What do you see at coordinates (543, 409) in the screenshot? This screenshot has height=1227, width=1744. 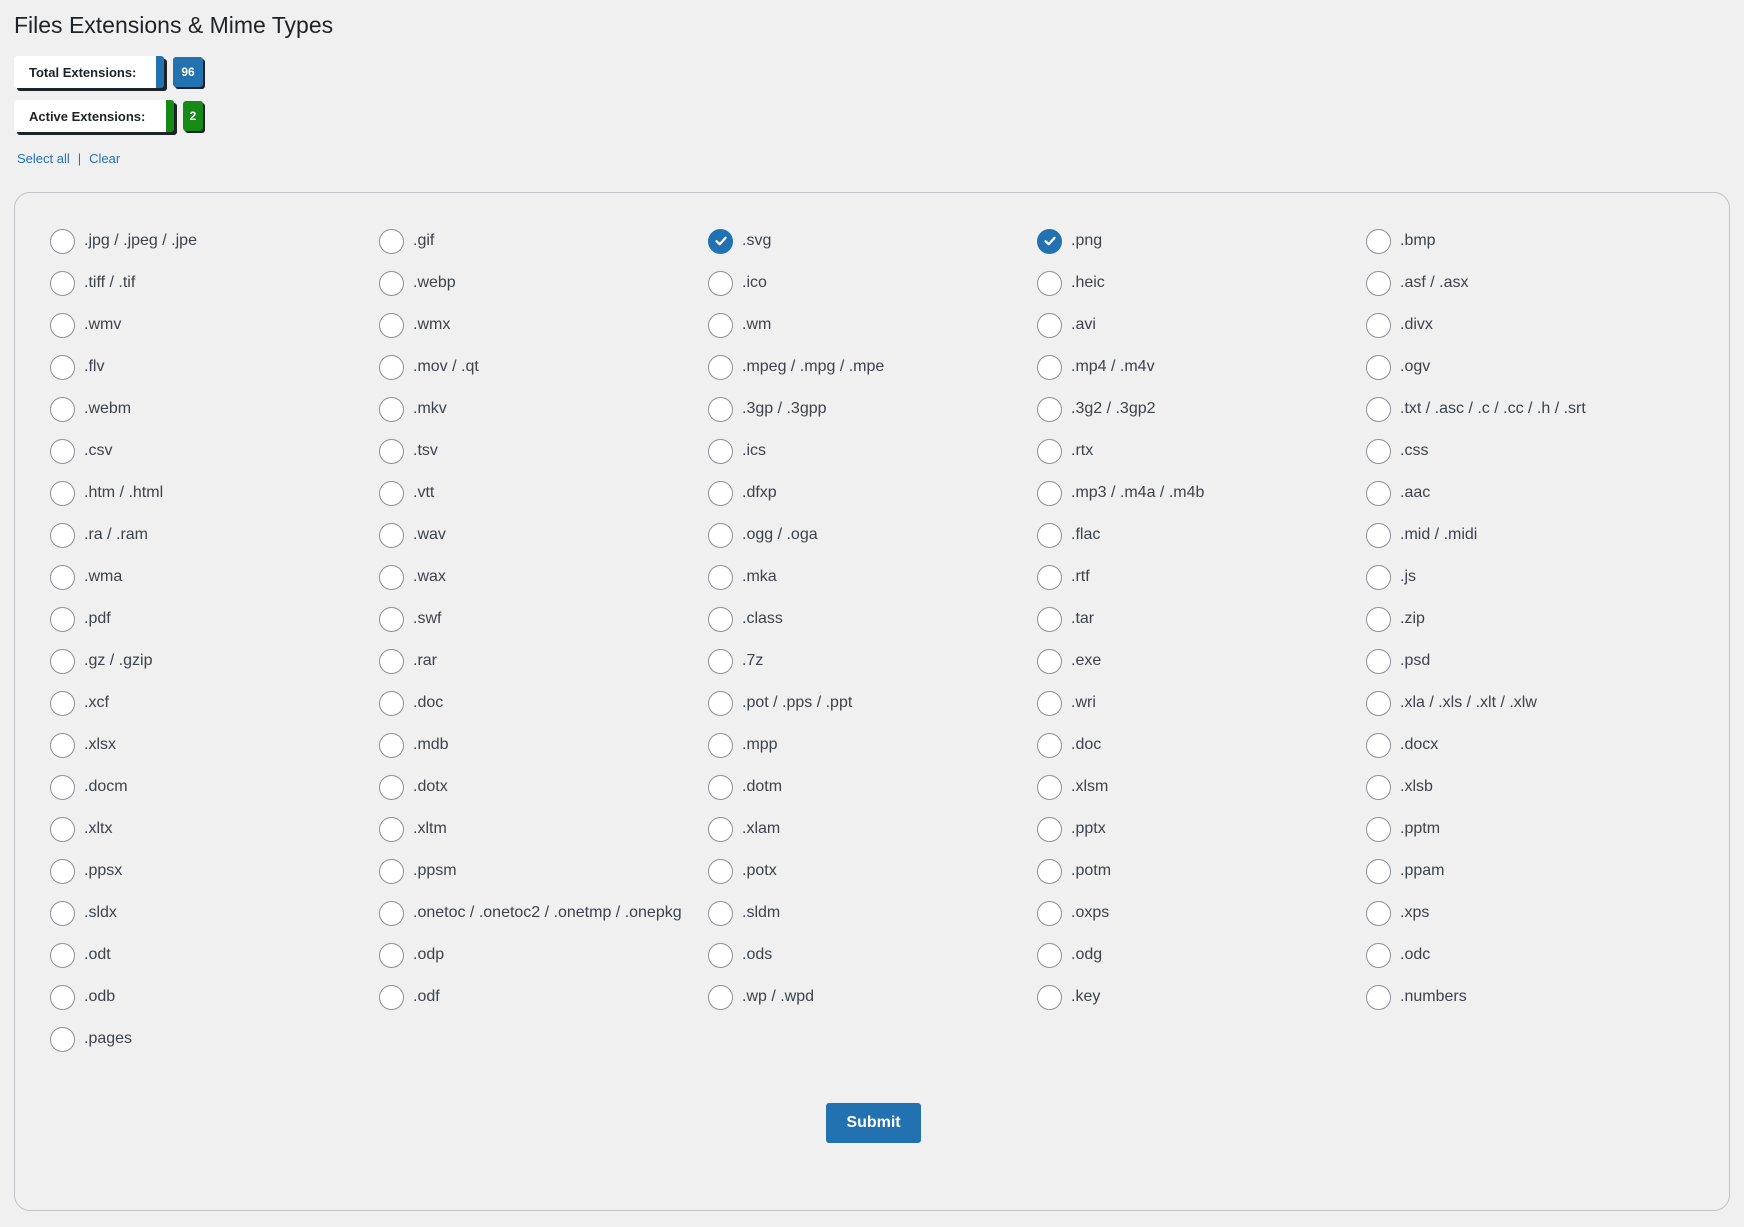 I see `extension-option: .mkv` at bounding box center [543, 409].